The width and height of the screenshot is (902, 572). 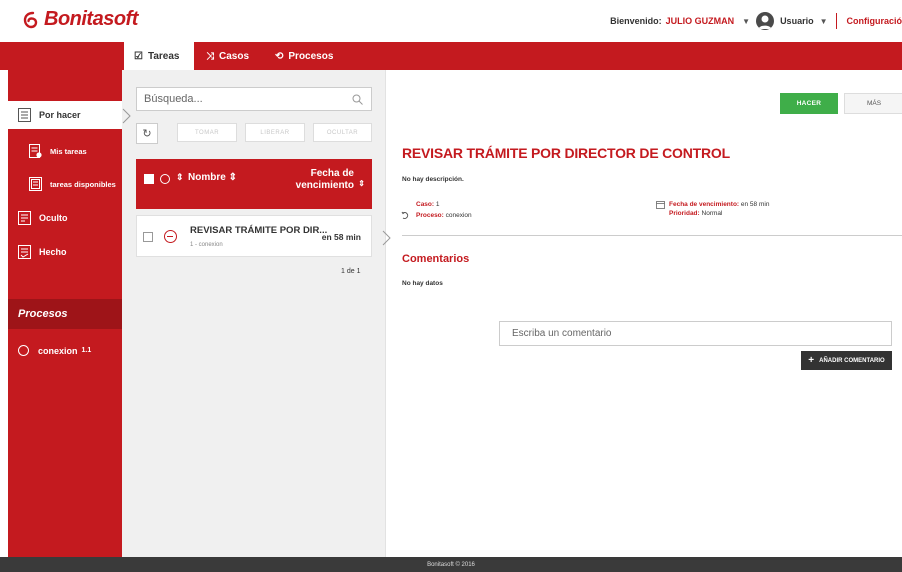 What do you see at coordinates (60, 115) in the screenshot?
I see `sidebar-item-label: Por hacer` at bounding box center [60, 115].